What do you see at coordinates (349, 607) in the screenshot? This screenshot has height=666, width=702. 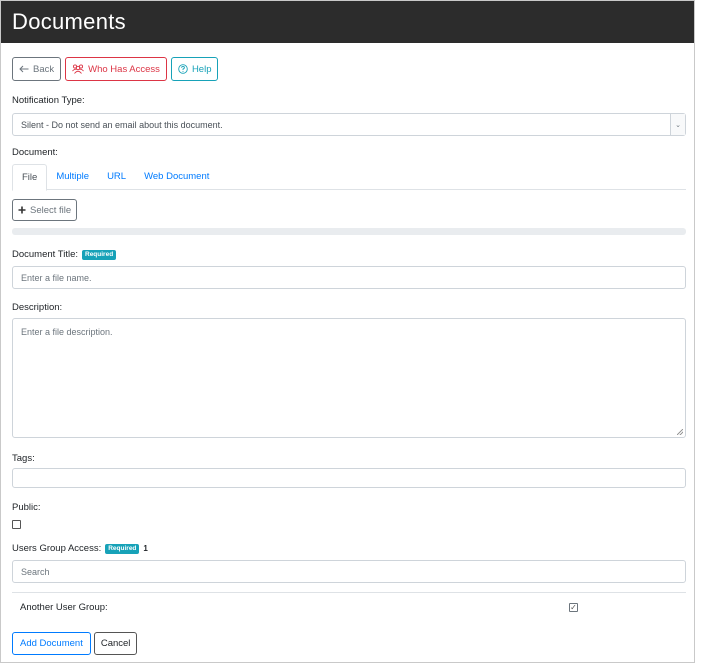 I see `list-item-user-group: Another User Group: ✓` at bounding box center [349, 607].